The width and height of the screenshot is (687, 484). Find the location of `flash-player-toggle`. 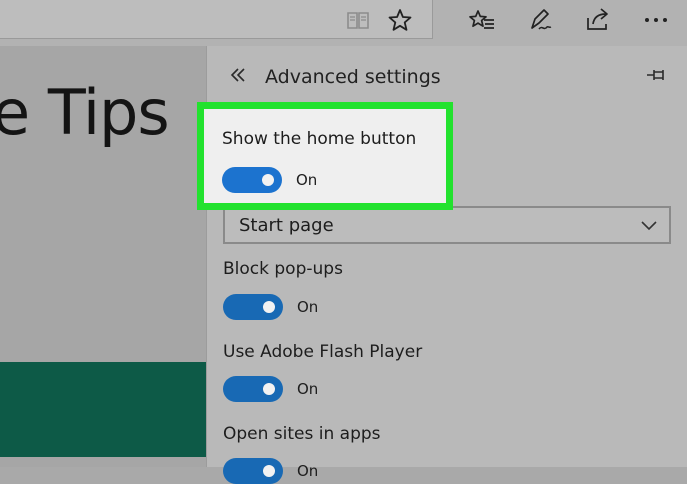

flash-player-toggle is located at coordinates (253, 389).